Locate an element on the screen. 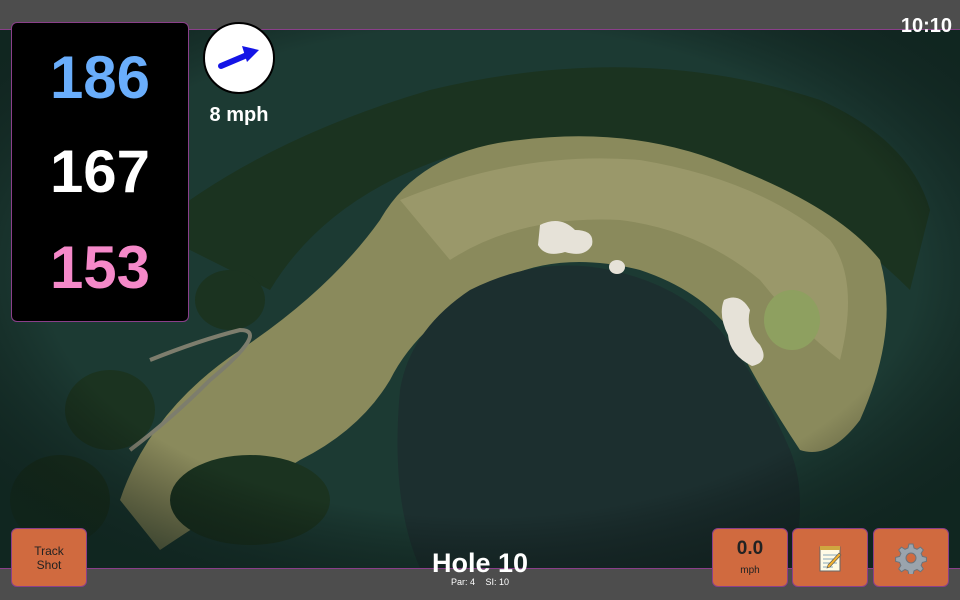  track-shot-button: Track Shot is located at coordinates (49, 557).